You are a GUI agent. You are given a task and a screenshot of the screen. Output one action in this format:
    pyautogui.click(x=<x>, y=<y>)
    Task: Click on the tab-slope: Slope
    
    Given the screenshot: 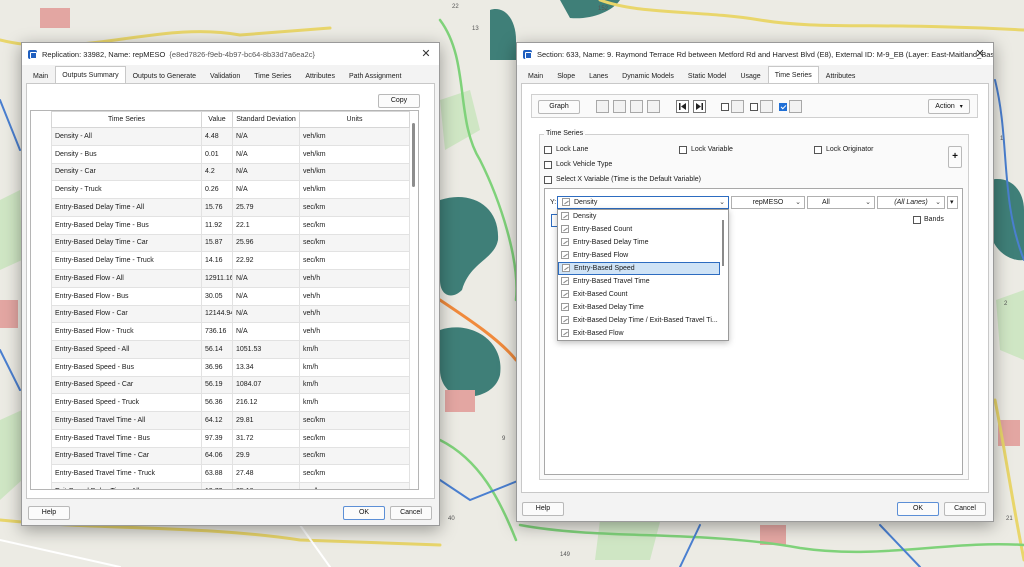 What is the action you would take?
    pyautogui.click(x=566, y=75)
    